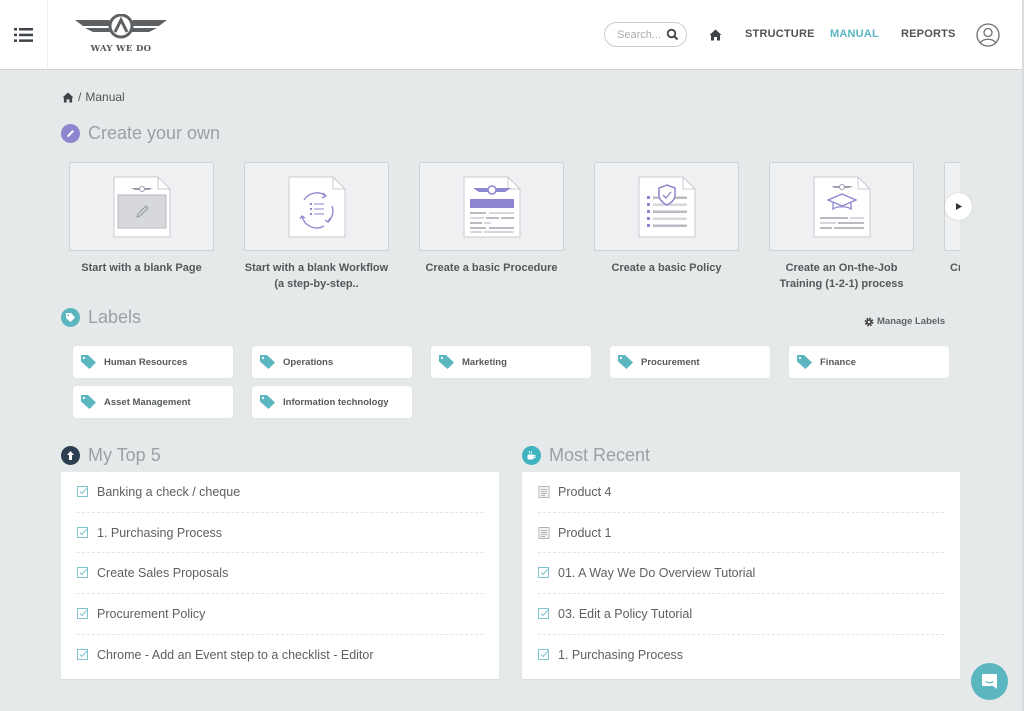 The height and width of the screenshot is (711, 1024). What do you see at coordinates (666, 206) in the screenshot?
I see `policy-icon` at bounding box center [666, 206].